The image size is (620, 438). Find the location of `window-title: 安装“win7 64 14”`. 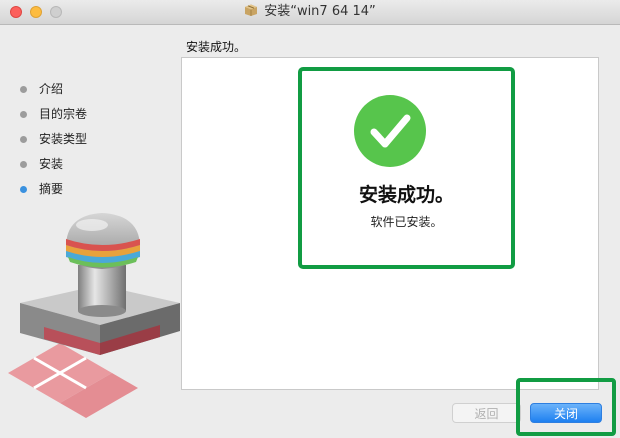

window-title: 安装“win7 64 14” is located at coordinates (320, 11).